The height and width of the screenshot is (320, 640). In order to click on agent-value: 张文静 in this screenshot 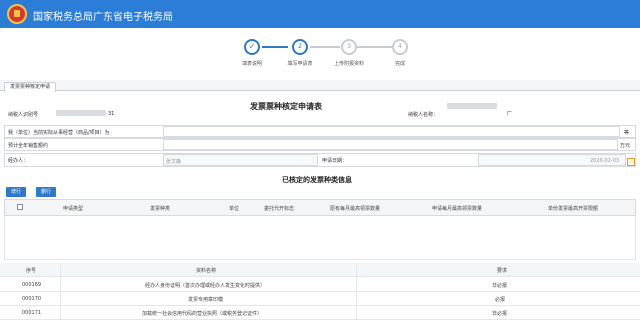, I will do `click(174, 162)`.